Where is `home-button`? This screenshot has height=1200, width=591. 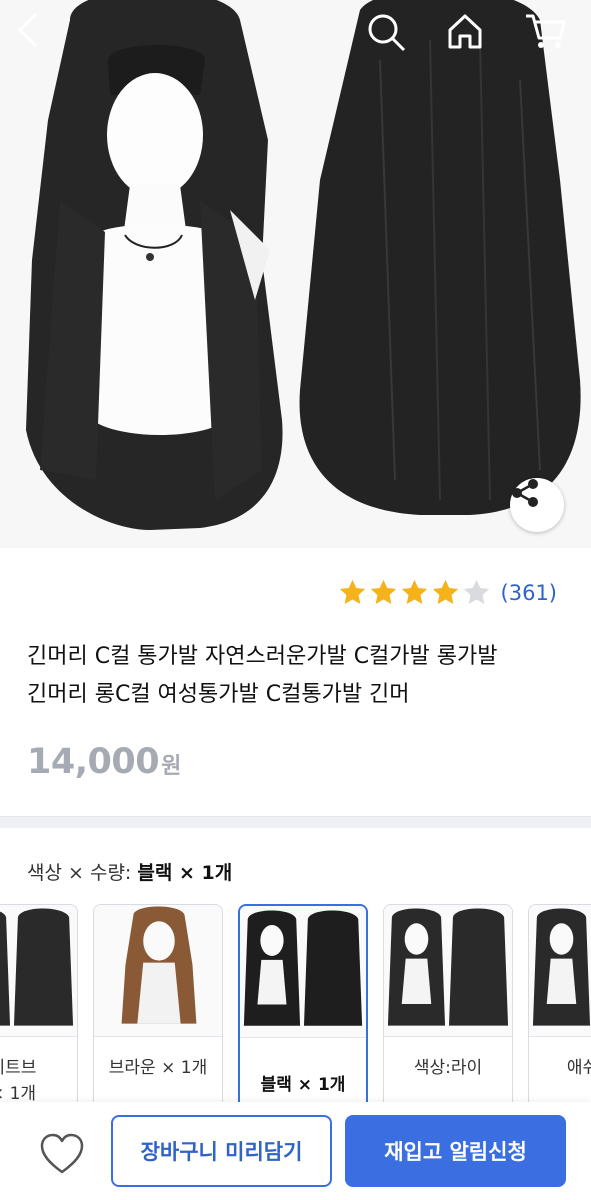
home-button is located at coordinates (470, 36).